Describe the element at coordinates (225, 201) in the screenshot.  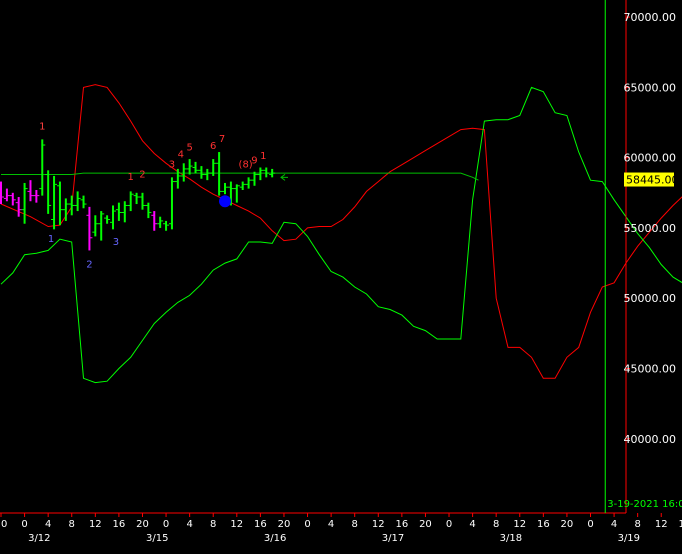
I see `signal-dot` at that location.